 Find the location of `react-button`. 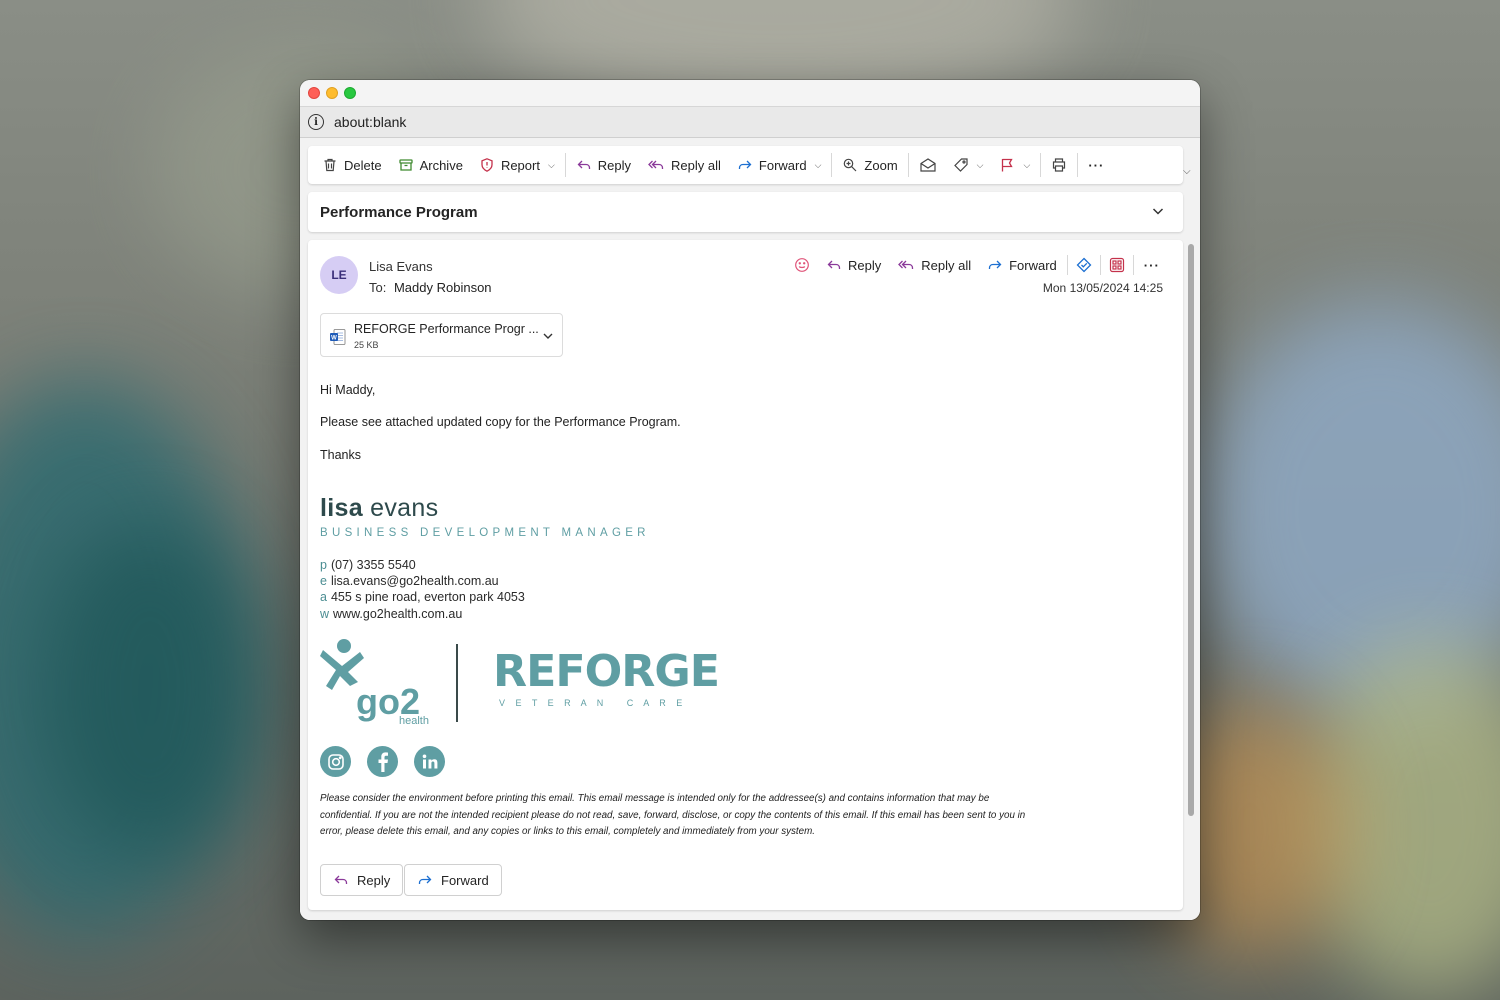

react-button is located at coordinates (802, 265).